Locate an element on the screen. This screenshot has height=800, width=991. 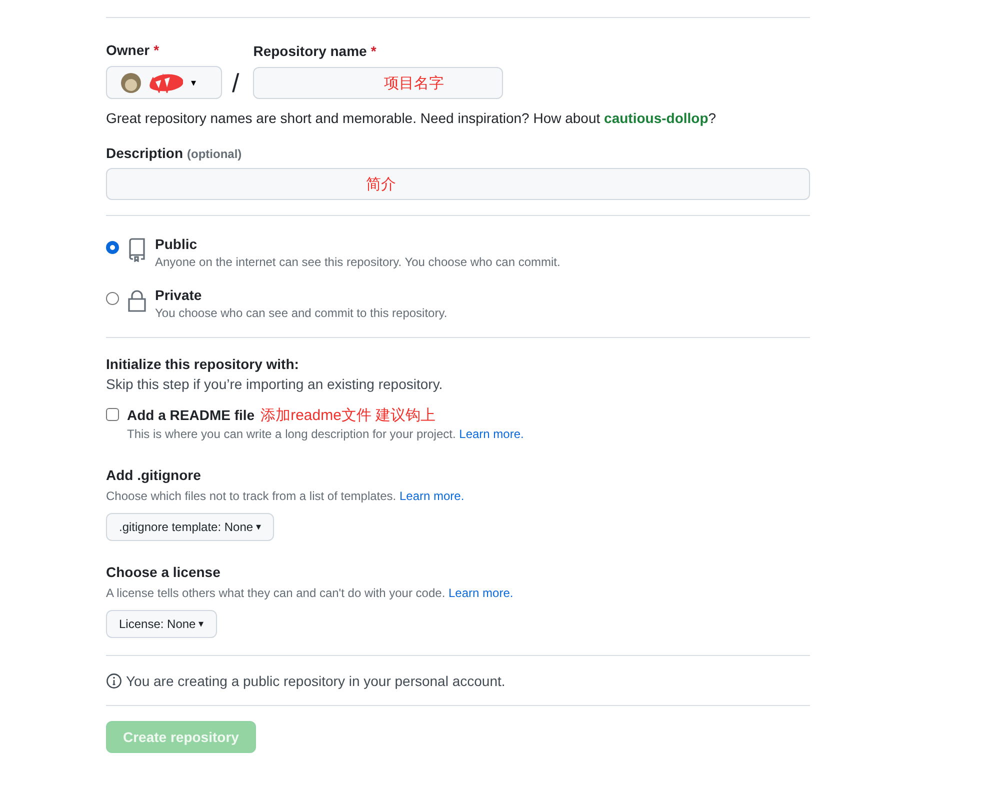
template-dropdown: License: None ▾ is located at coordinates (161, 624).